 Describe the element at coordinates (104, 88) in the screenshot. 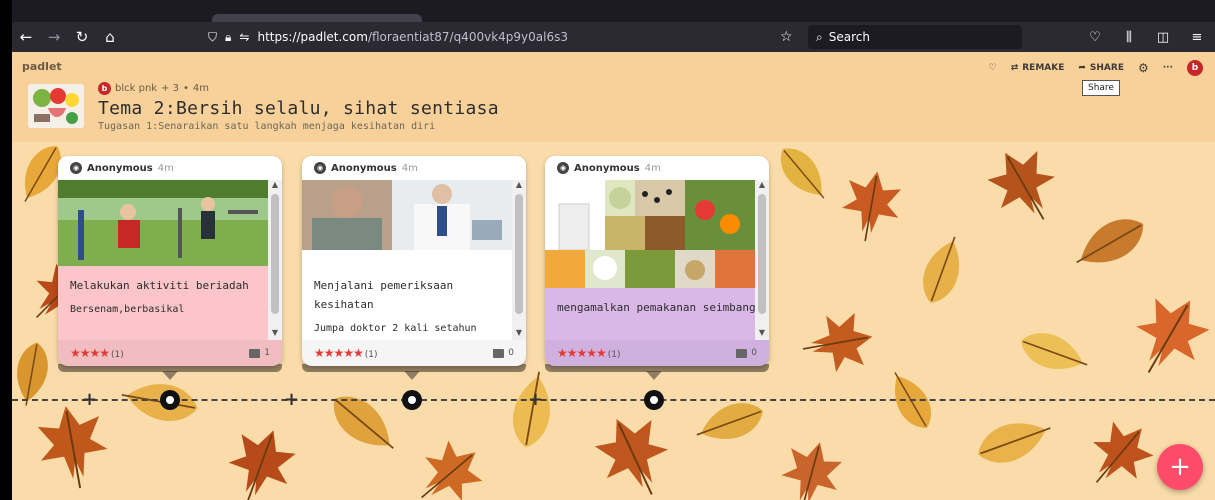

I see `author-avatar: b` at that location.